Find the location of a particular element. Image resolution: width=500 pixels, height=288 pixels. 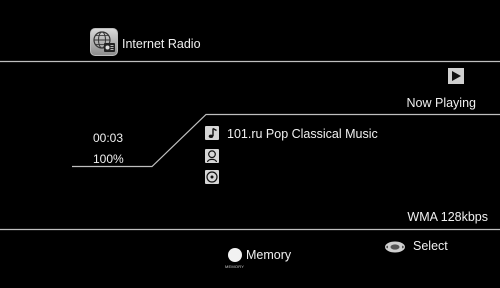

elapsed-time: 00:03 is located at coordinates (108, 138).